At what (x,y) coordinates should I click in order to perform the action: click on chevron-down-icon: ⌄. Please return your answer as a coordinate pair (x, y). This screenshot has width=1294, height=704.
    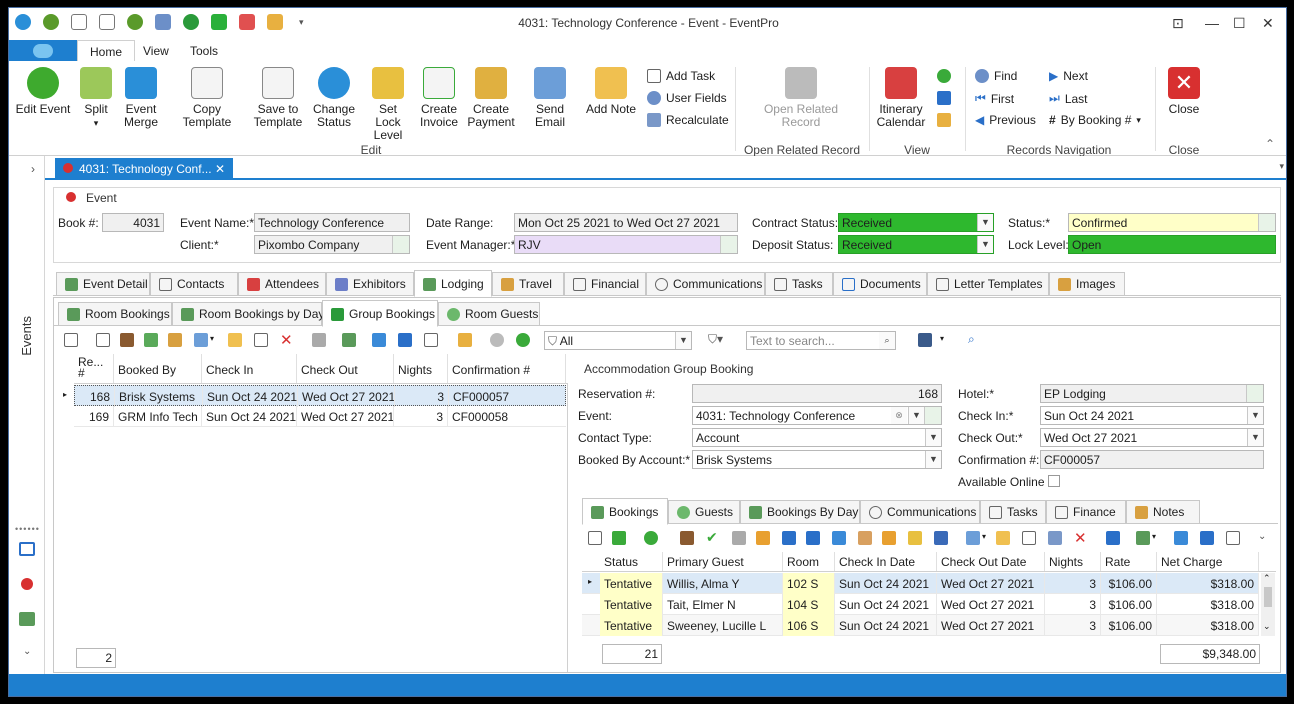
    Looking at the image, I should click on (27, 651).